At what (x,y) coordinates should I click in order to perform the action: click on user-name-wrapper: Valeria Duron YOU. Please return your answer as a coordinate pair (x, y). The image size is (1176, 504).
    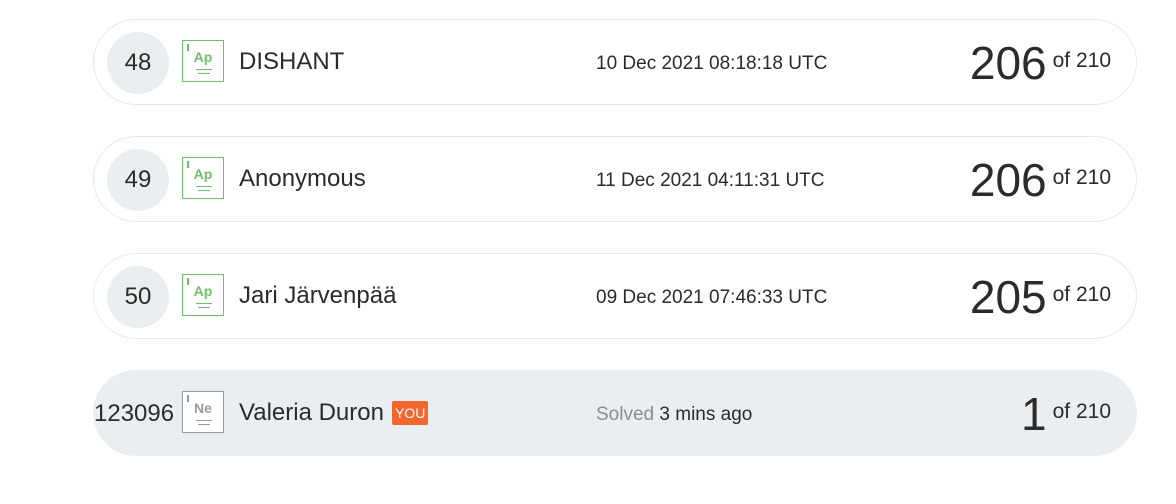
    Looking at the image, I should click on (334, 413).